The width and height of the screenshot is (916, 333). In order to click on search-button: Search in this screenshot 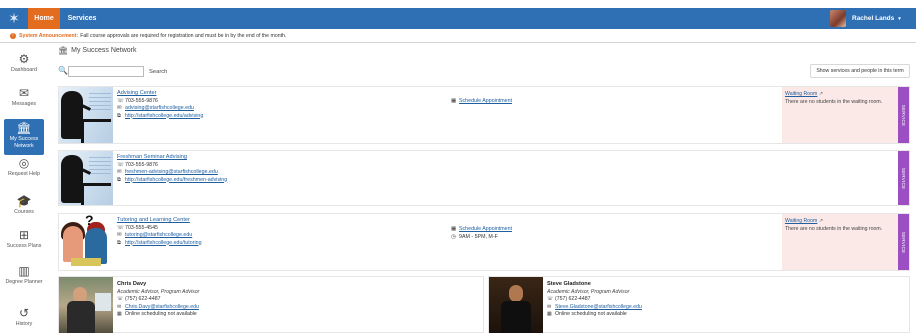, I will do `click(158, 71)`.